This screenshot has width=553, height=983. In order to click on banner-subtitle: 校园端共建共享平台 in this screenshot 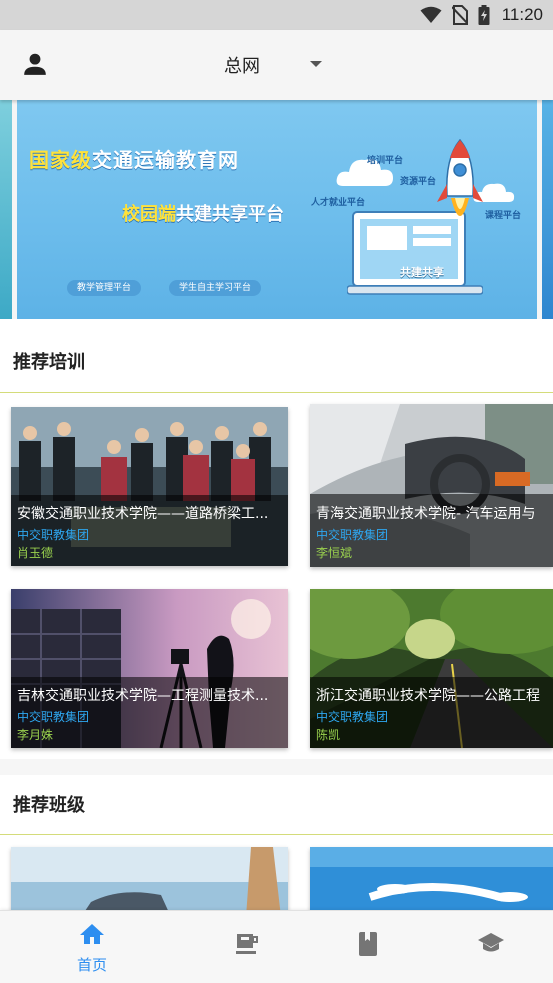, I will do `click(203, 214)`.